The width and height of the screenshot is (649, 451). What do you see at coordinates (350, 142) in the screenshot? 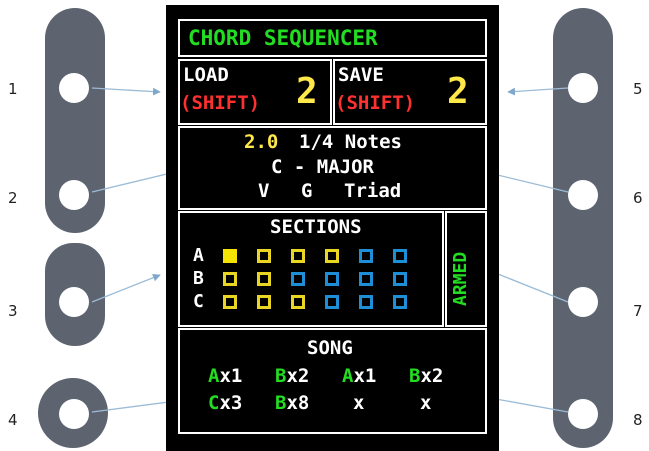
I see `note-length: 1/4 Notes` at bounding box center [350, 142].